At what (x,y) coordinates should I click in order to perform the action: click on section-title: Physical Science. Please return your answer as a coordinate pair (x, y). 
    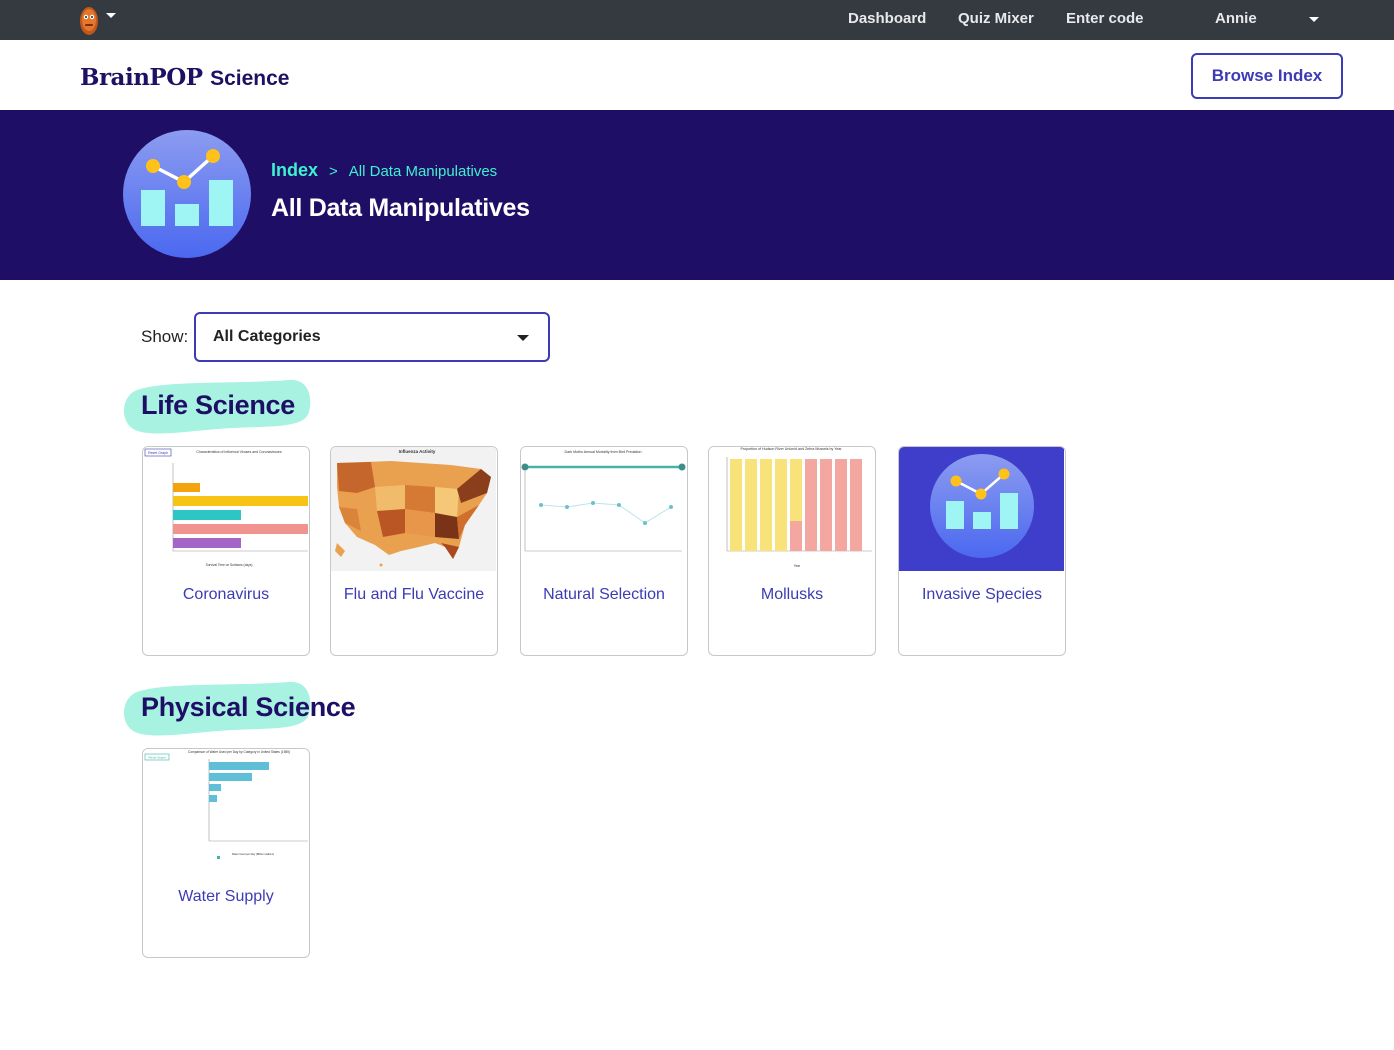
    Looking at the image, I should click on (248, 707).